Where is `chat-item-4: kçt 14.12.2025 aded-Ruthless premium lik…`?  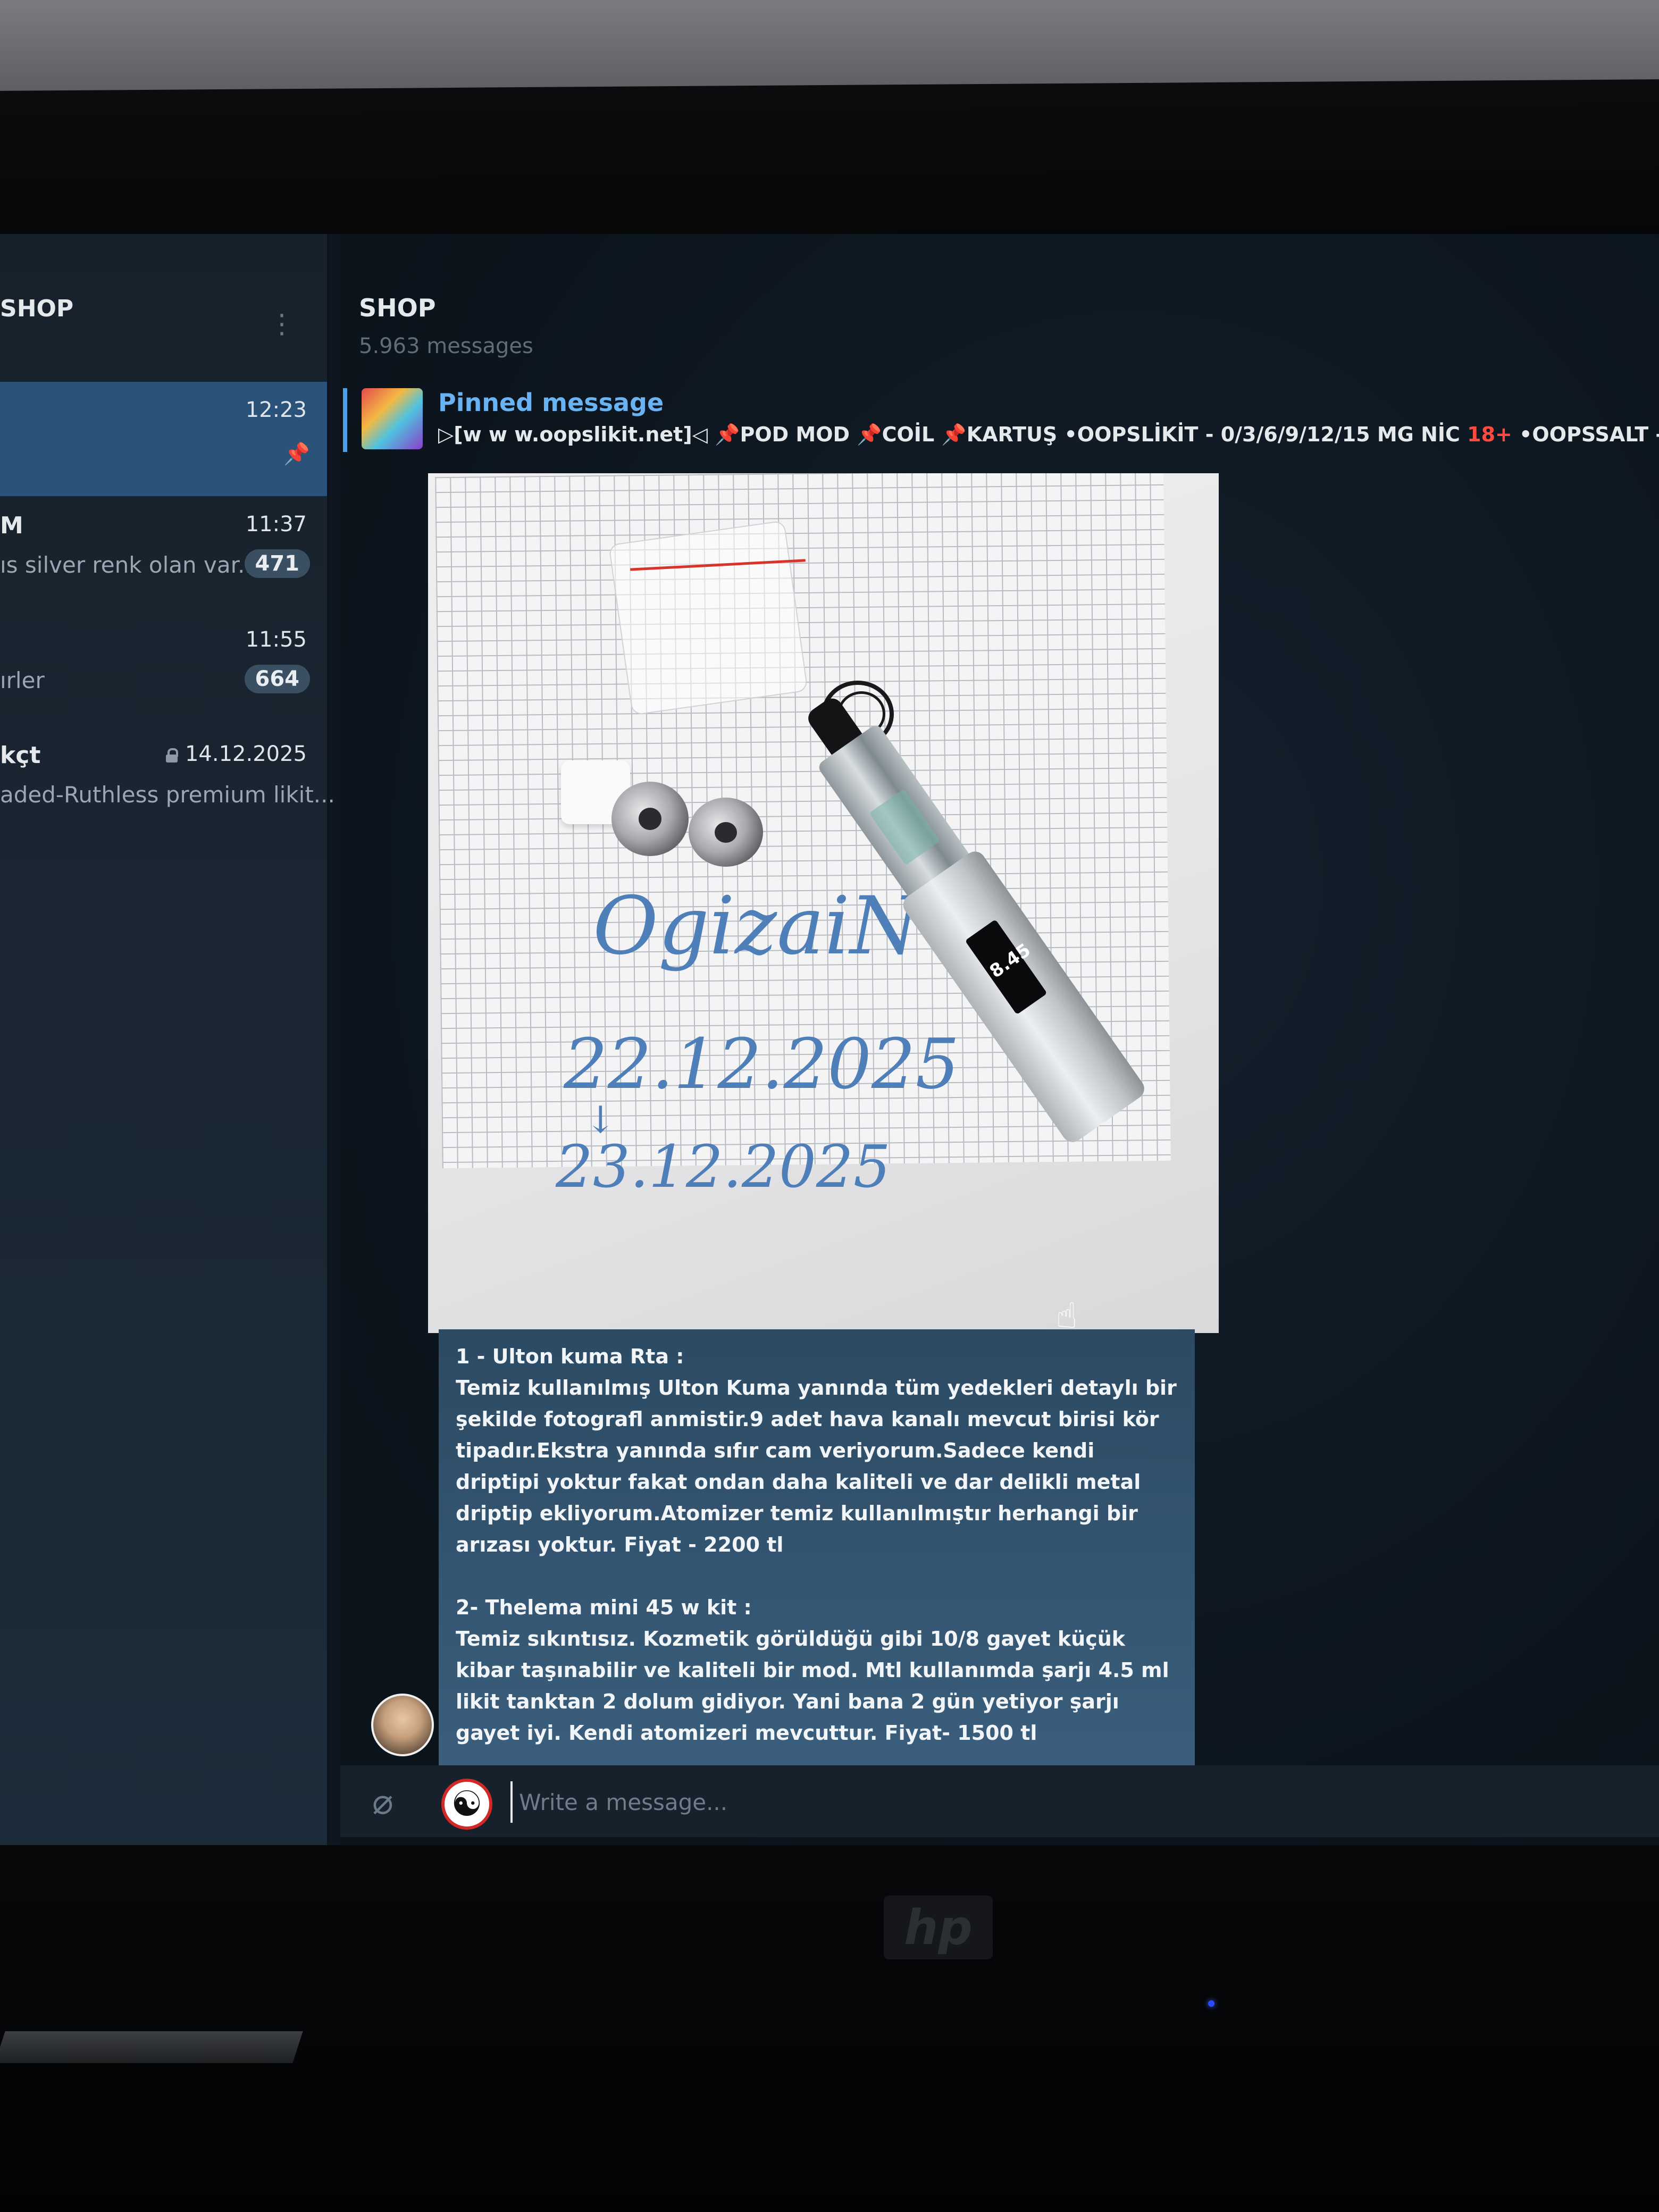
chat-item-4: kçt 14.12.2025 aded-Ruthless premium lik… is located at coordinates (167, 783).